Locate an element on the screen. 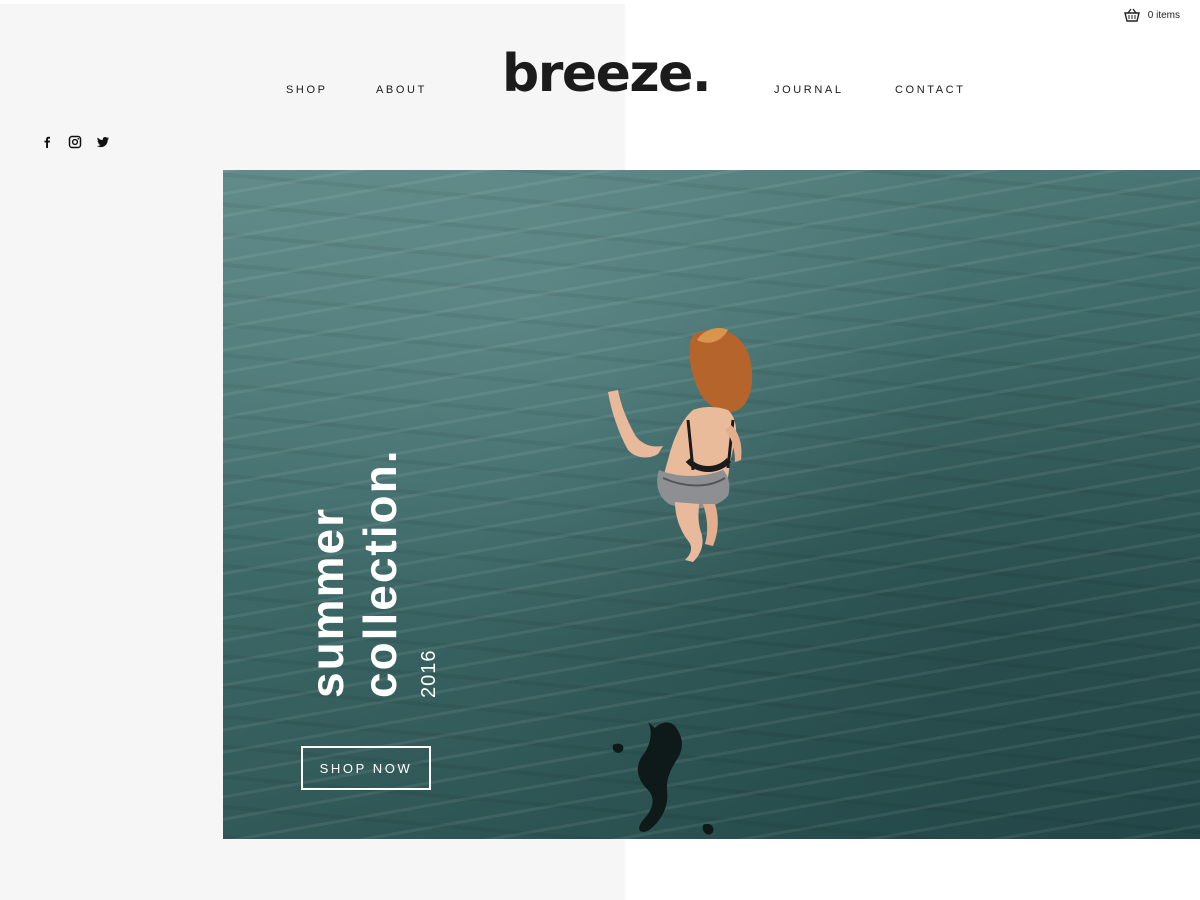 This screenshot has width=1200, height=900. nav-about: ABOUT is located at coordinates (401, 90).